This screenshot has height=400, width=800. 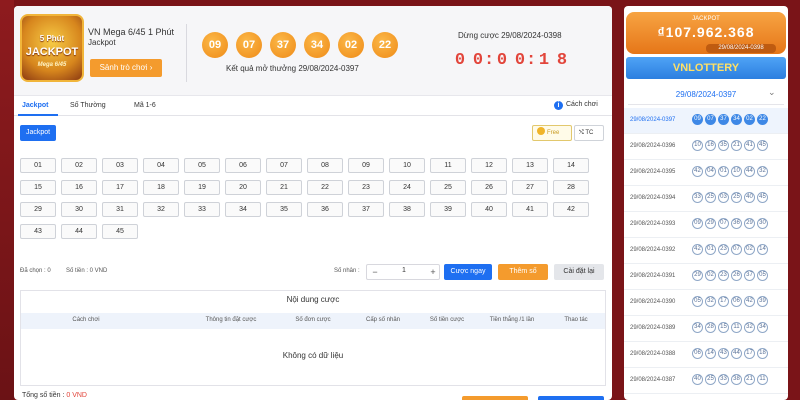 I want to click on number-button: 45, so click(x=120, y=231).